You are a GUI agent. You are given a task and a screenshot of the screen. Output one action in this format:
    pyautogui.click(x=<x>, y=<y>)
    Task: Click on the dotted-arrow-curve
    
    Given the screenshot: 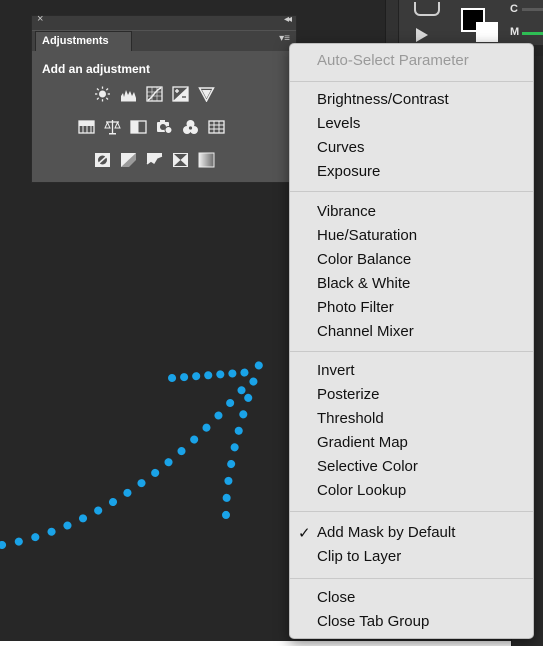 What is the action you would take?
    pyautogui.click(x=128, y=461)
    